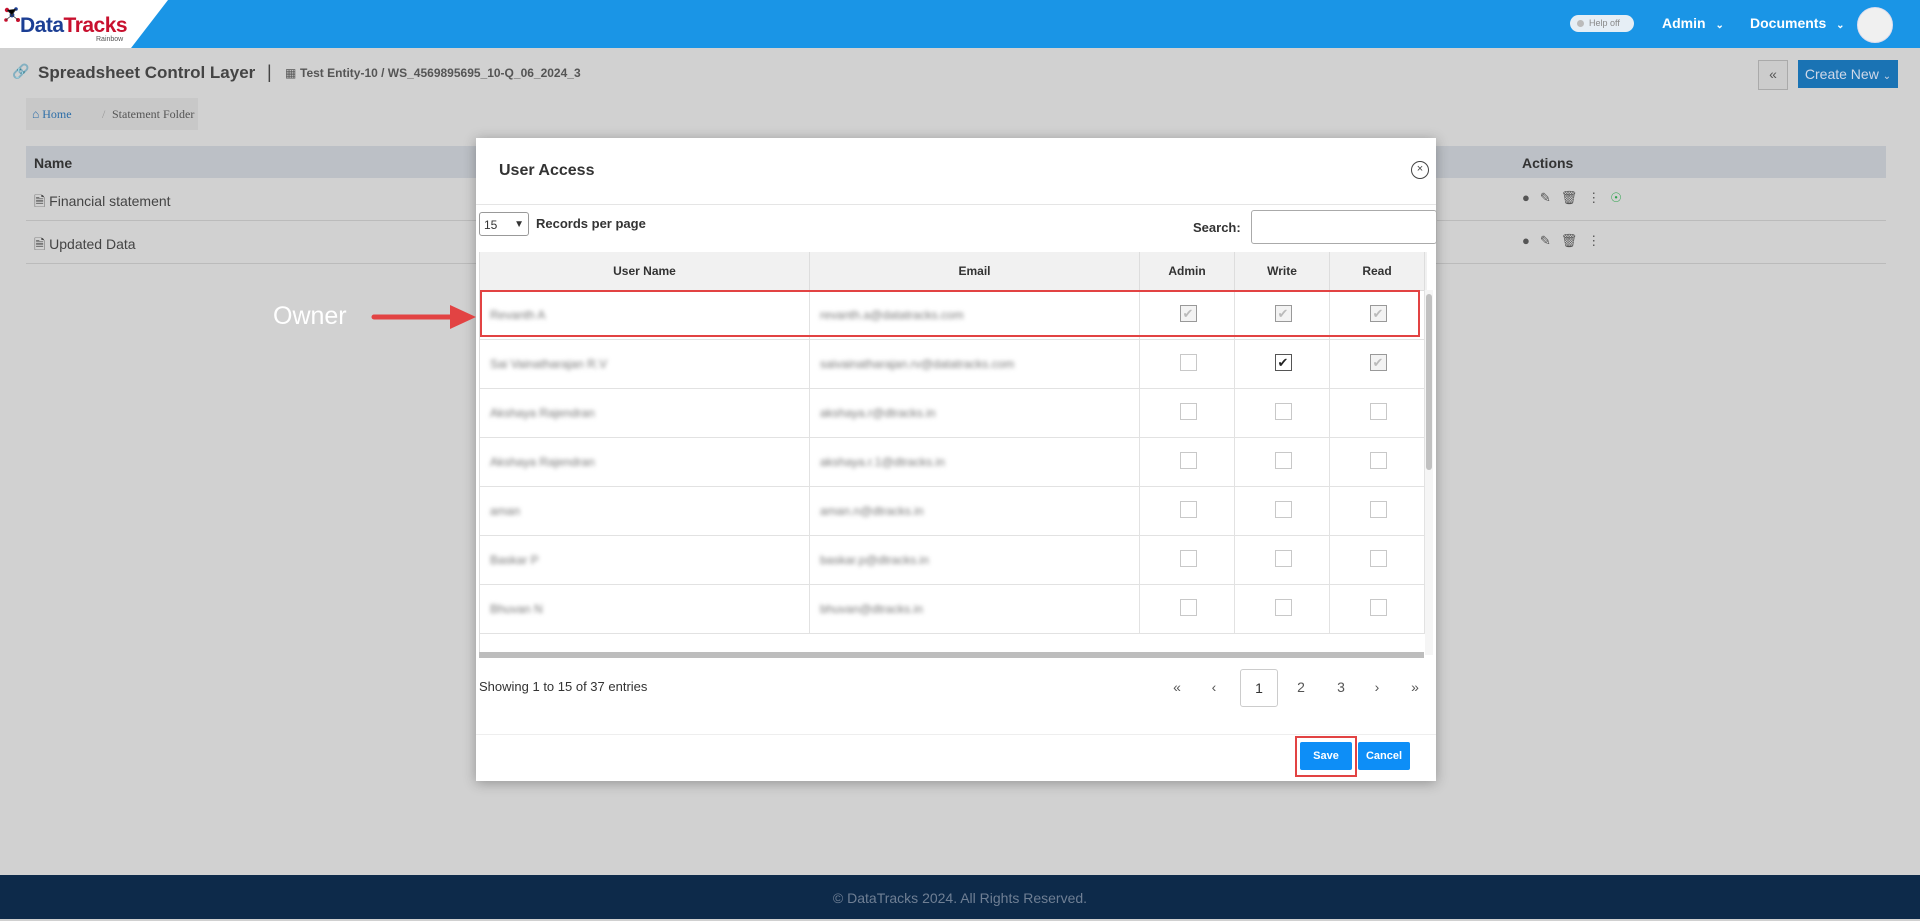 The image size is (1920, 921). What do you see at coordinates (21, 71) in the screenshot?
I see `link-icon: 🔗` at bounding box center [21, 71].